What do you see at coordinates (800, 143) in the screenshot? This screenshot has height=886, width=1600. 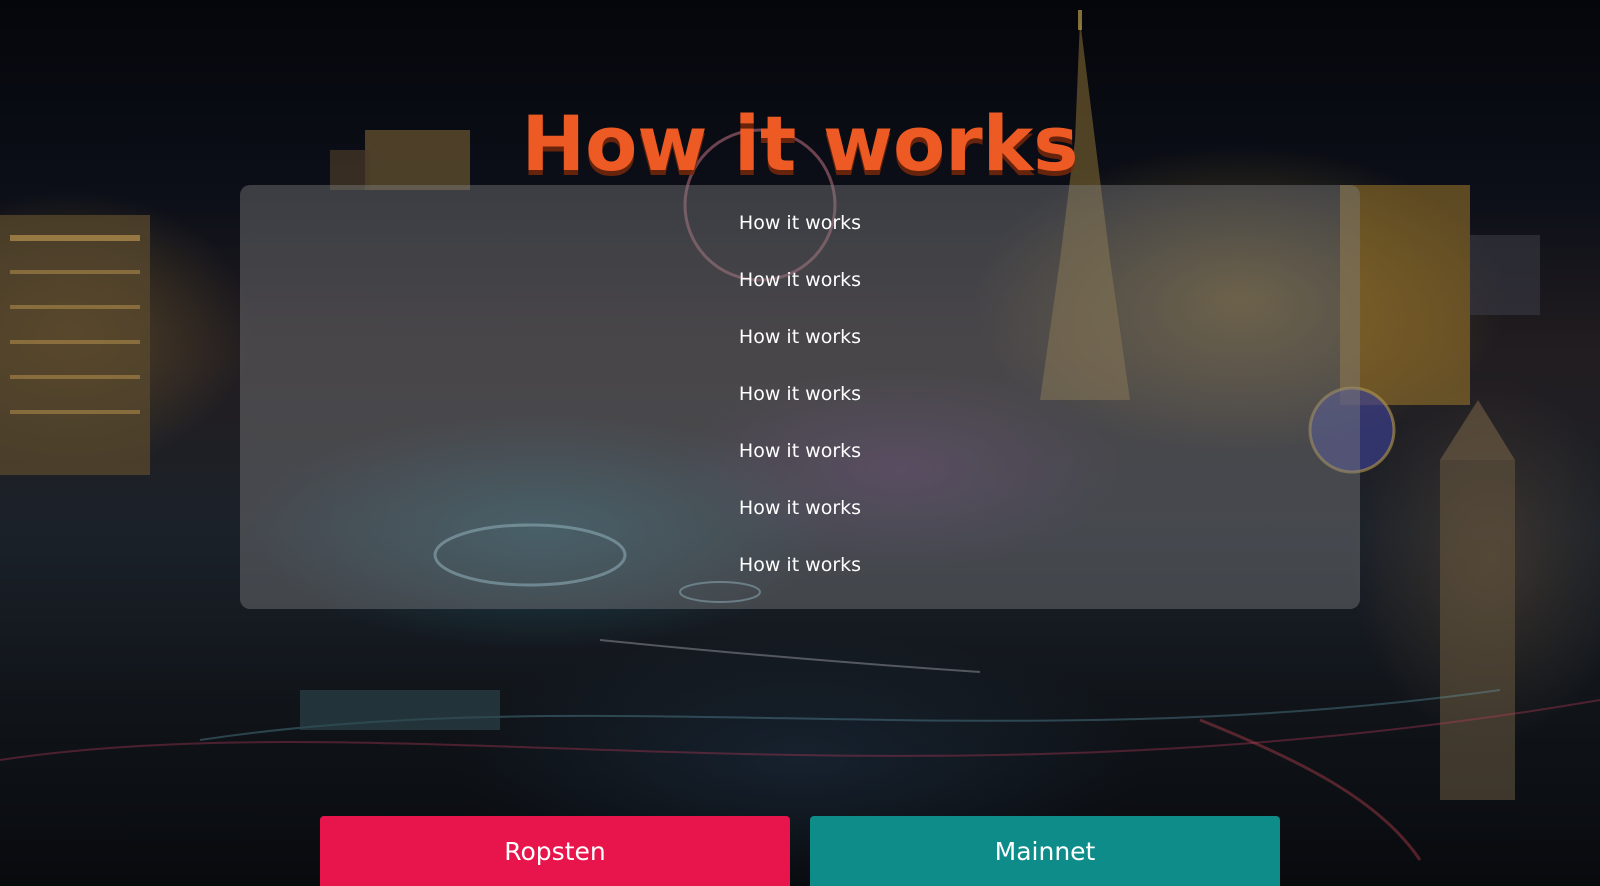 I see `page-title: How it works` at bounding box center [800, 143].